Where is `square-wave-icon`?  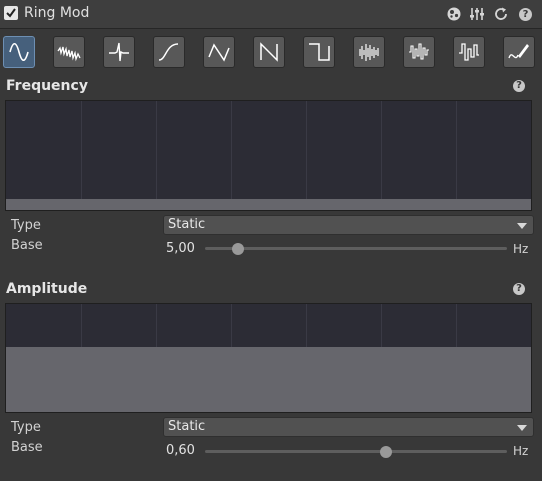
square-wave-icon is located at coordinates (319, 52).